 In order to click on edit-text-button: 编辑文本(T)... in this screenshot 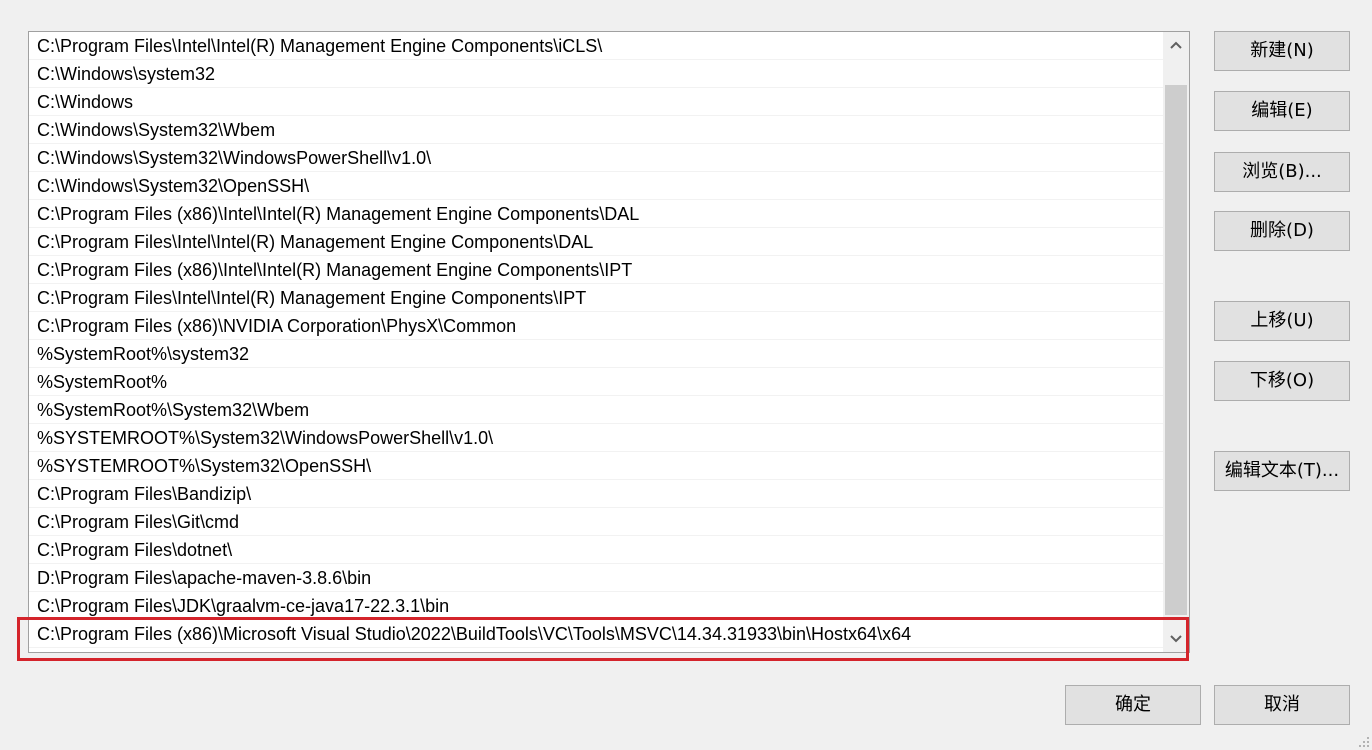, I will do `click(1282, 471)`.